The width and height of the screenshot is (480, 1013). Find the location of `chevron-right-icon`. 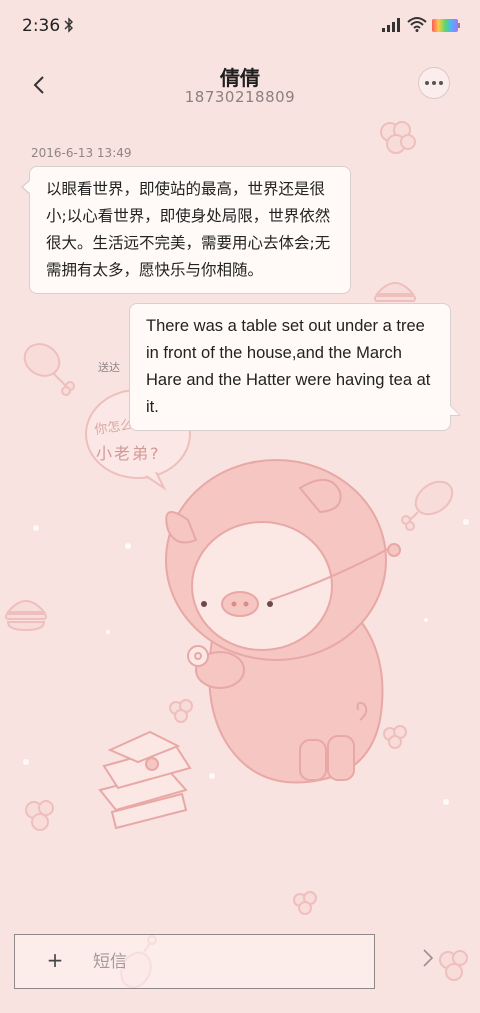

chevron-right-icon is located at coordinates (428, 958).